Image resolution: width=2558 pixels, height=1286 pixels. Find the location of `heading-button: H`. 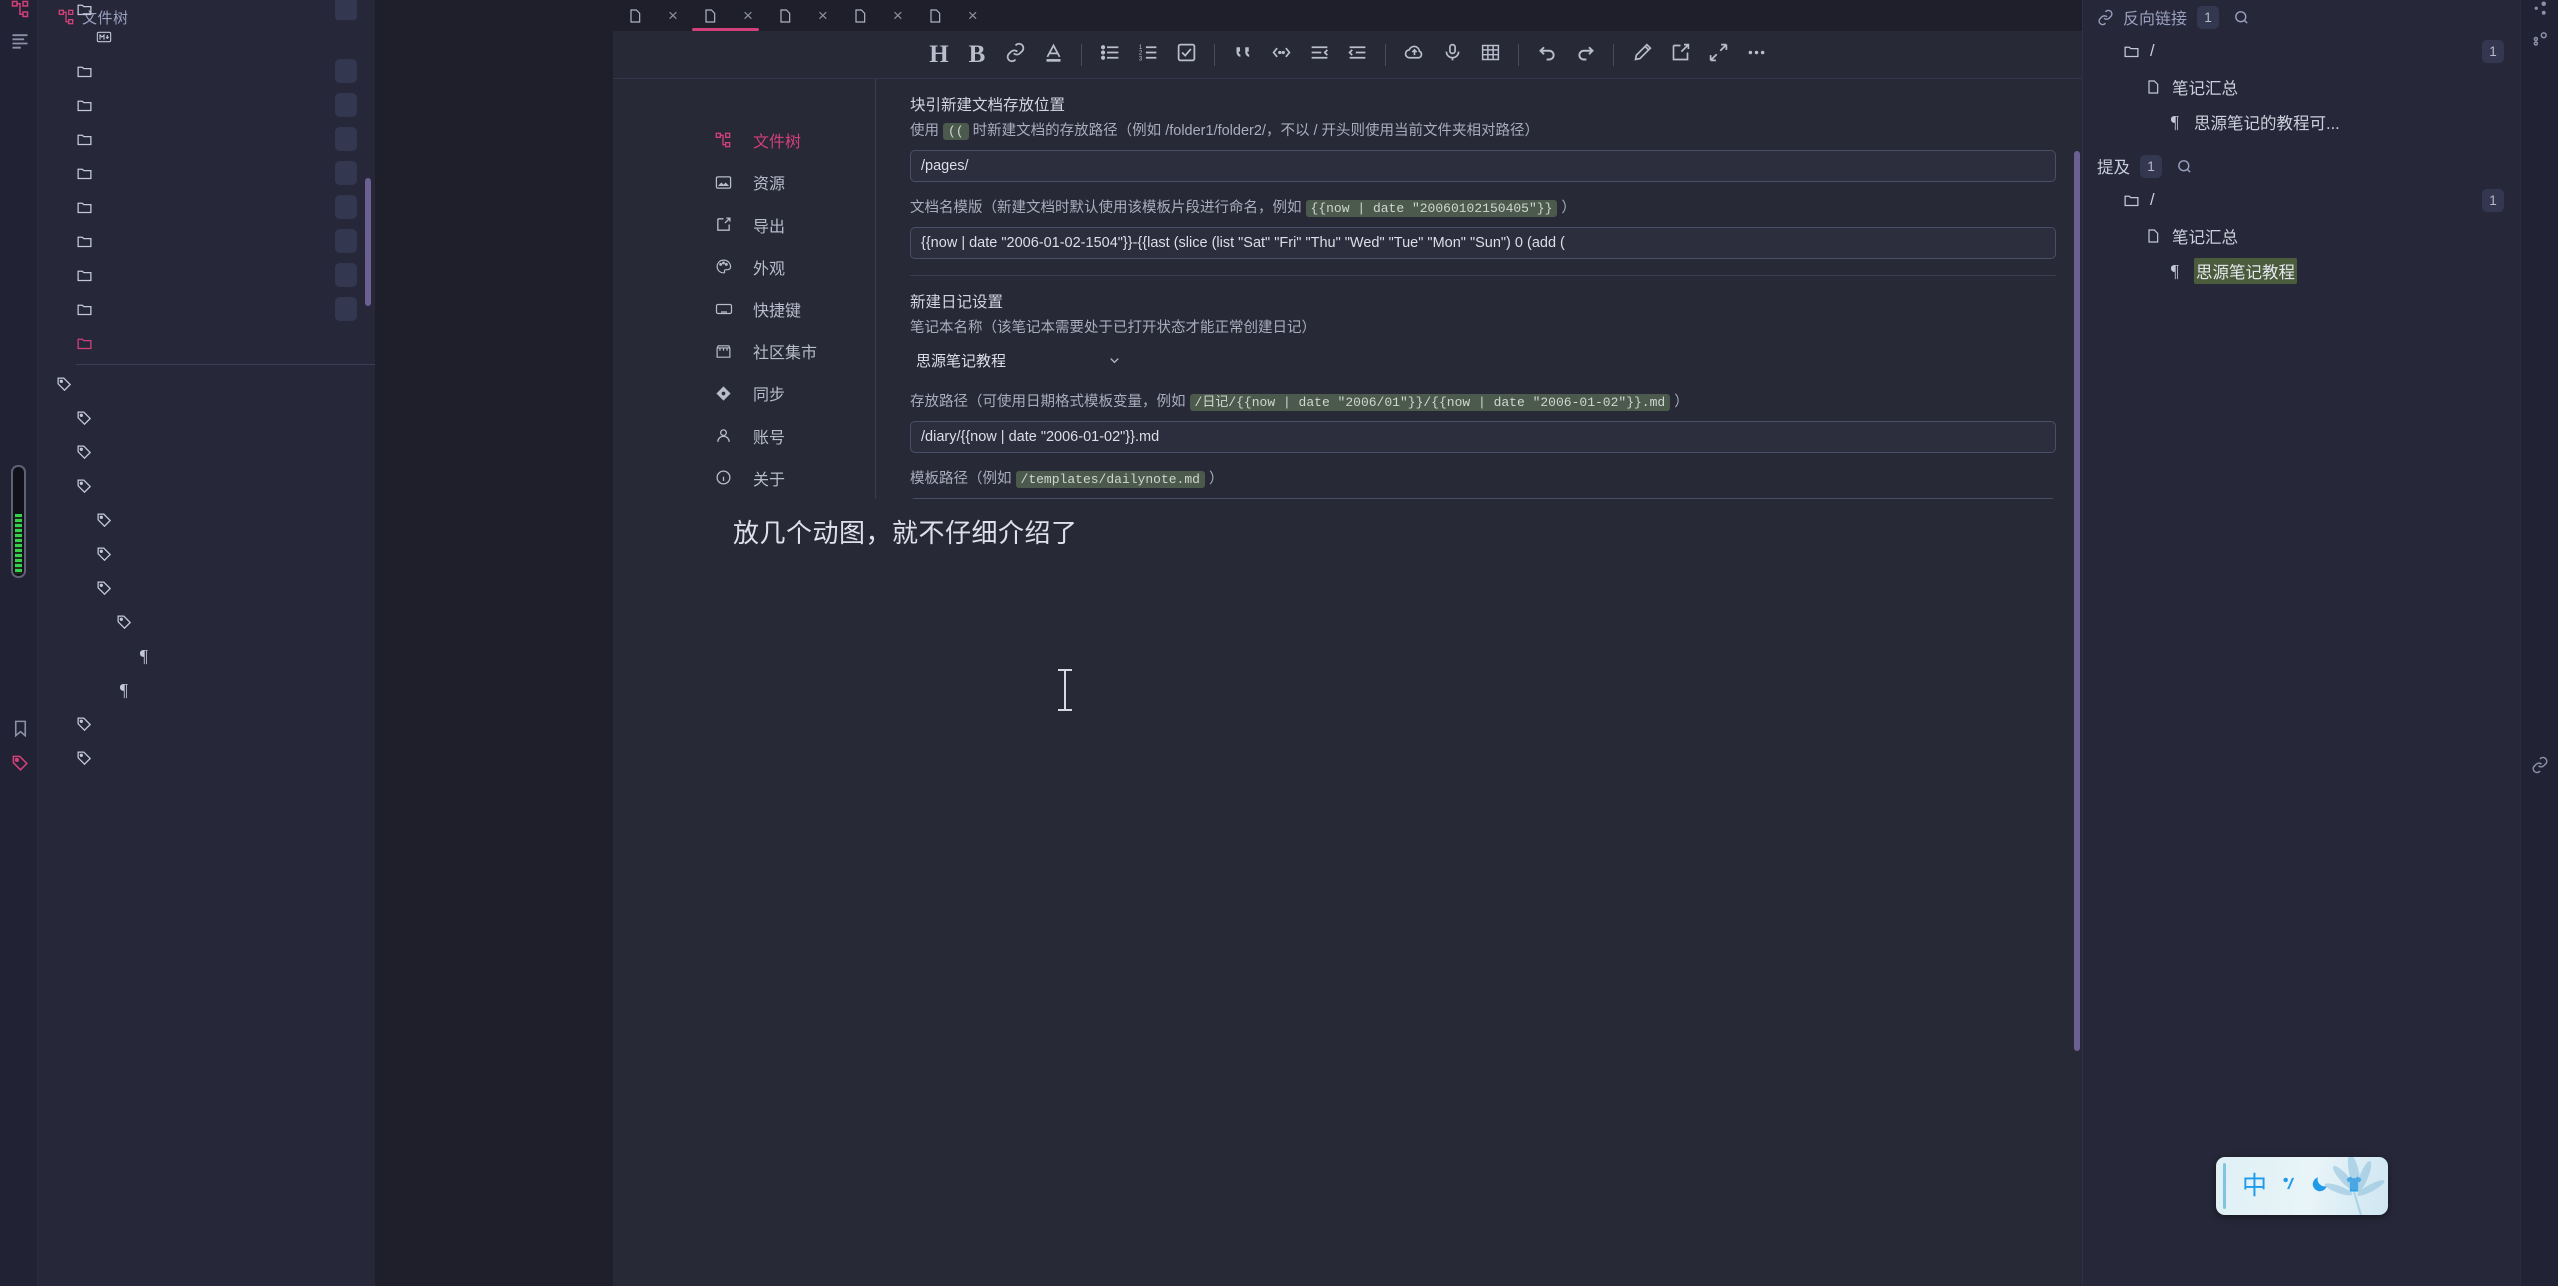

heading-button: H is located at coordinates (939, 55).